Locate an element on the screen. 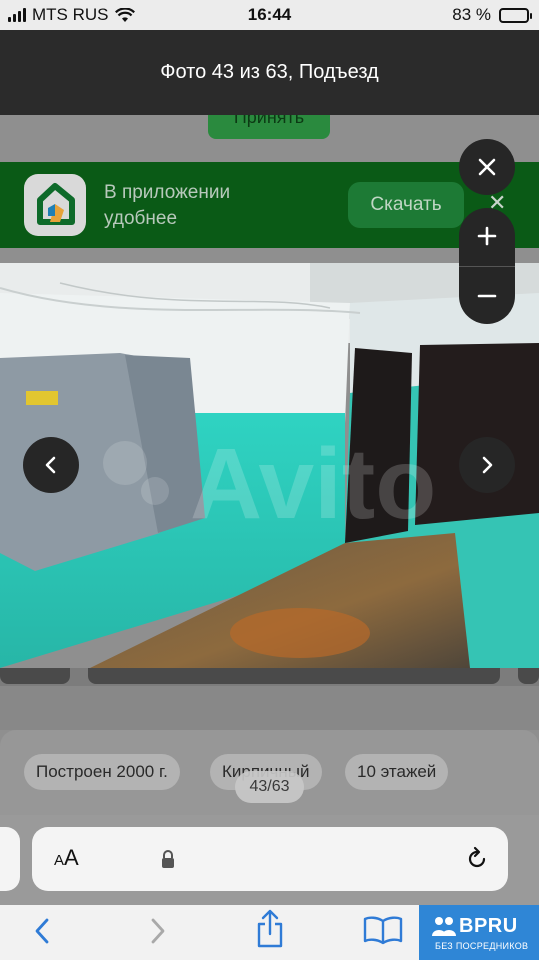 This screenshot has height=960, width=539. minus-icon is located at coordinates (487, 296).